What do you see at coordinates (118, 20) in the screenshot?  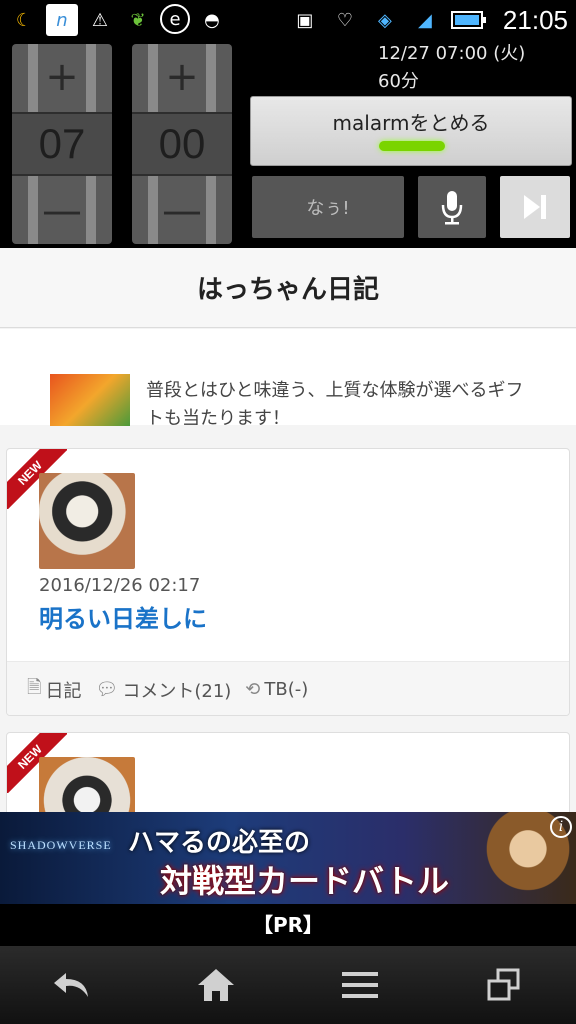 I see `notification-icons: ☾ n ⚠ ❦ e ◓` at bounding box center [118, 20].